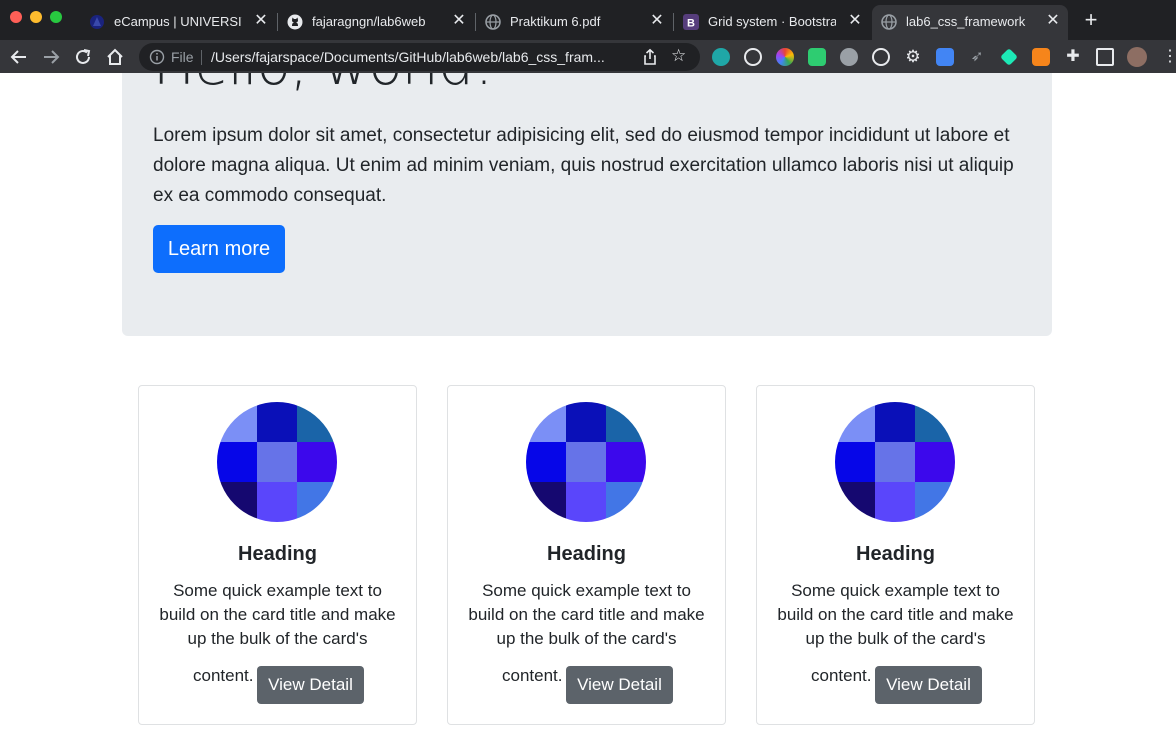  I want to click on tab-title: Grid system · Bootstrap, so click(772, 21).